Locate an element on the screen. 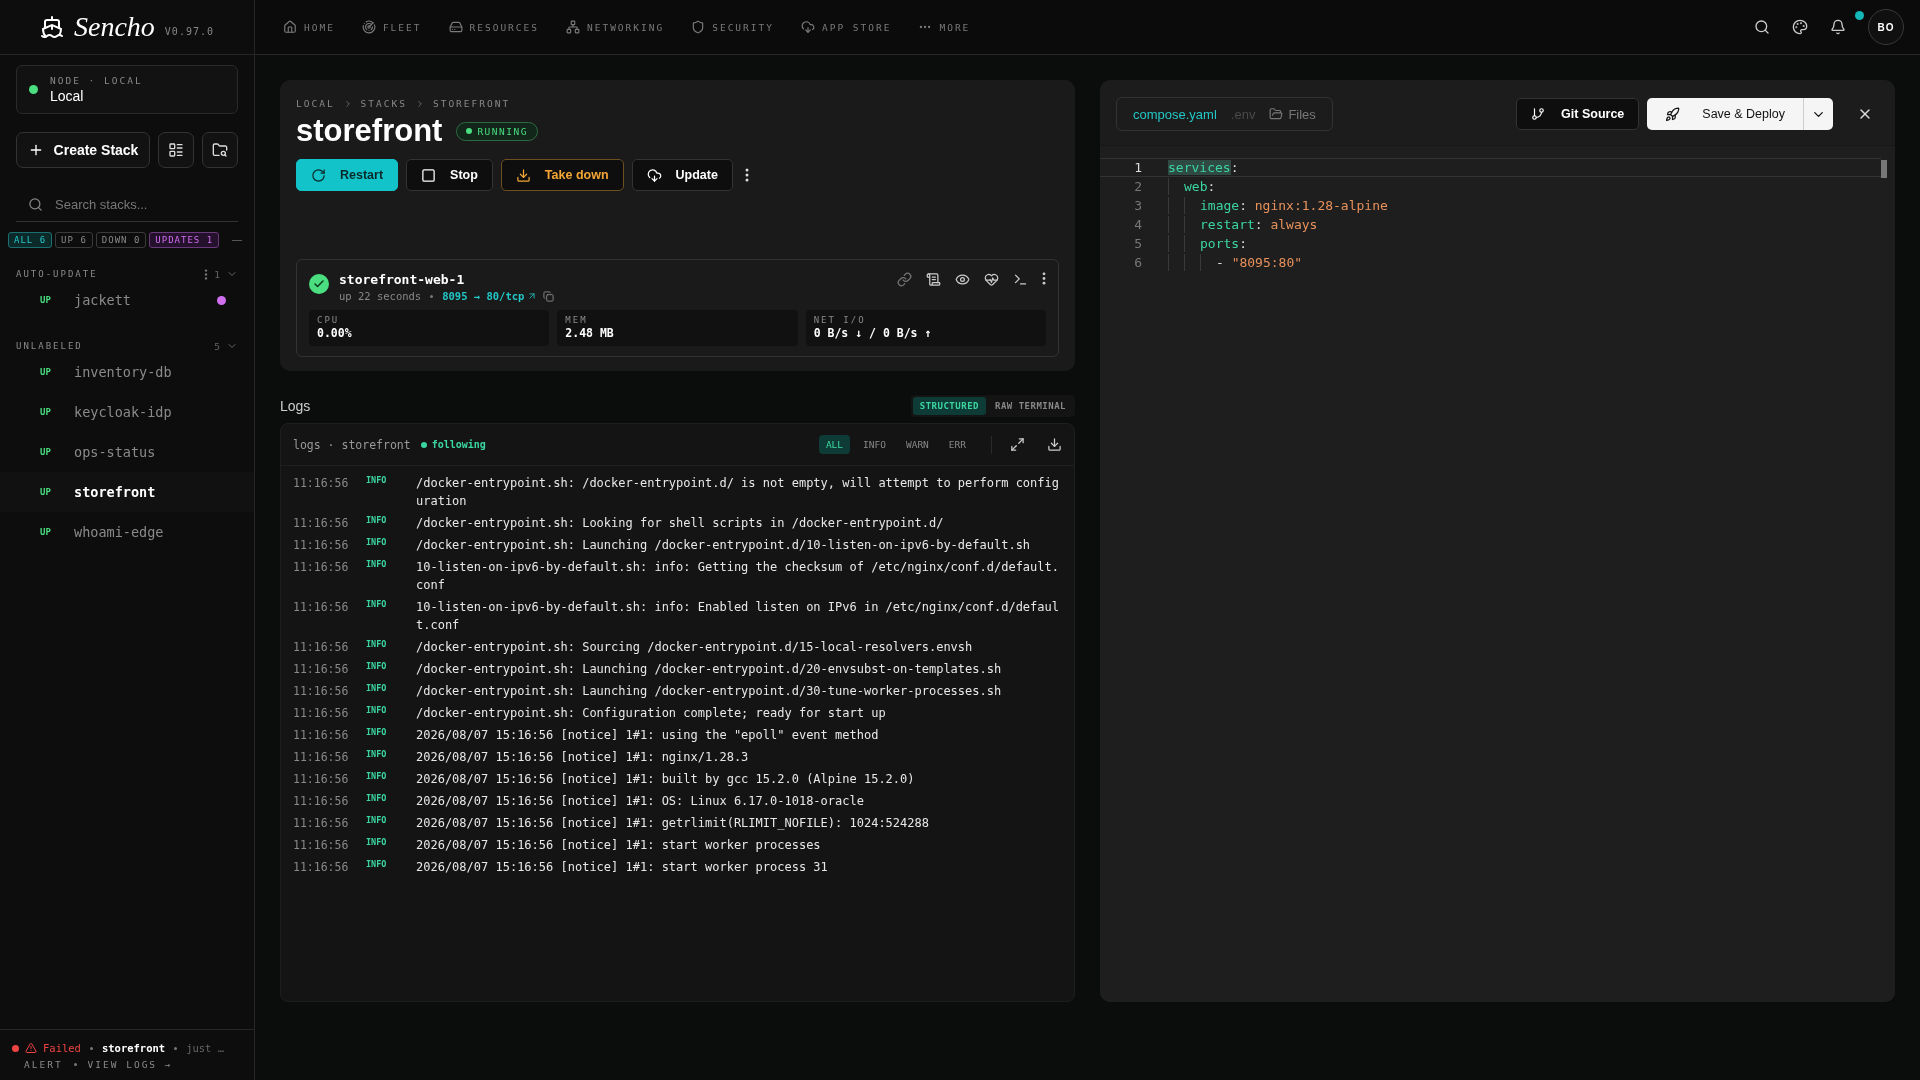 The width and height of the screenshot is (1920, 1080). list-view-button is located at coordinates (176, 150).